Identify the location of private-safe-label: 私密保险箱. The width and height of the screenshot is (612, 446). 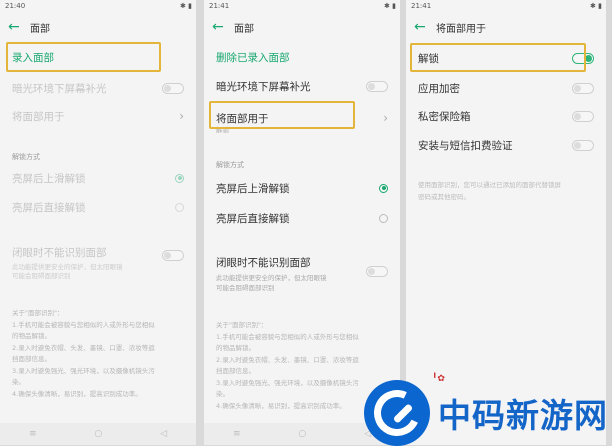
(444, 116).